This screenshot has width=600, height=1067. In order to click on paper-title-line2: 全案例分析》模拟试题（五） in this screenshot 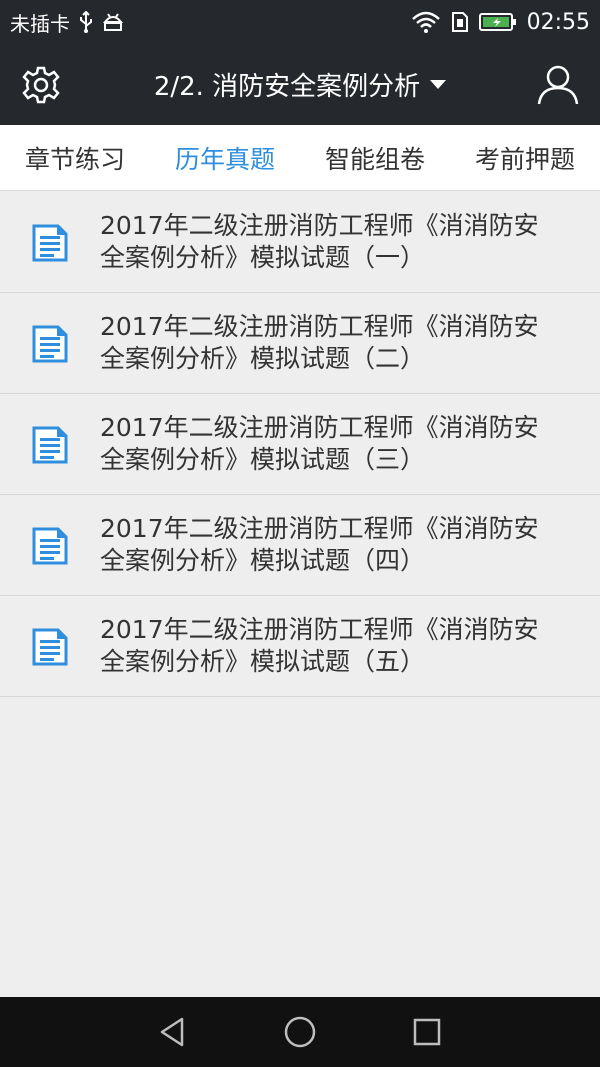, I will do `click(263, 661)`.